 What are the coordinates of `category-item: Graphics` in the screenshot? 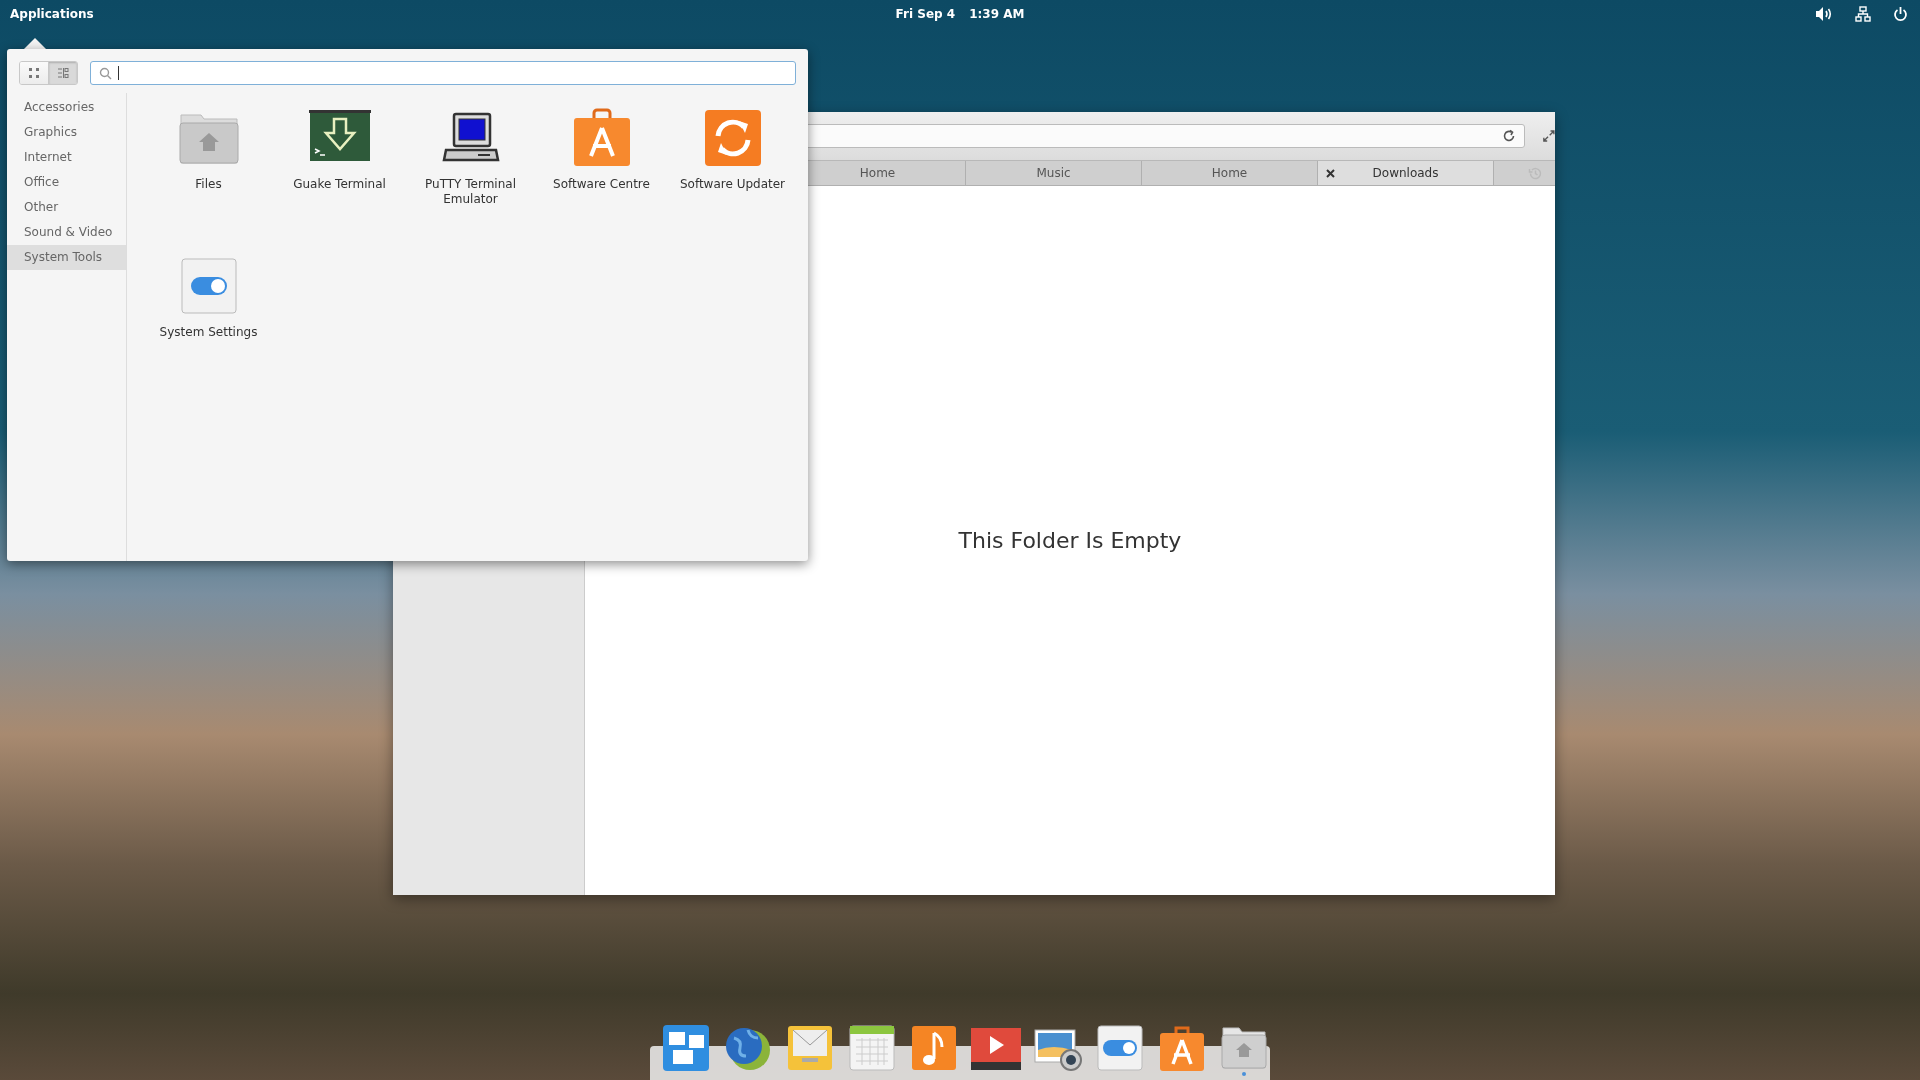 It's located at (66, 132).